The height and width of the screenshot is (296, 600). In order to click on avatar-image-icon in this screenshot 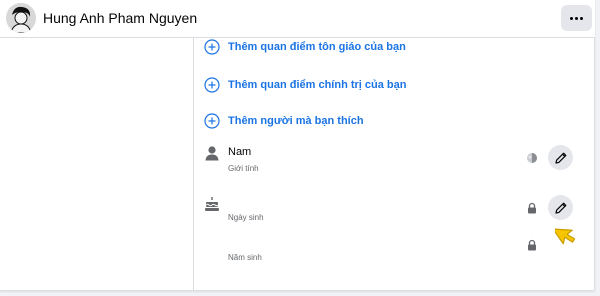, I will do `click(21, 18)`.